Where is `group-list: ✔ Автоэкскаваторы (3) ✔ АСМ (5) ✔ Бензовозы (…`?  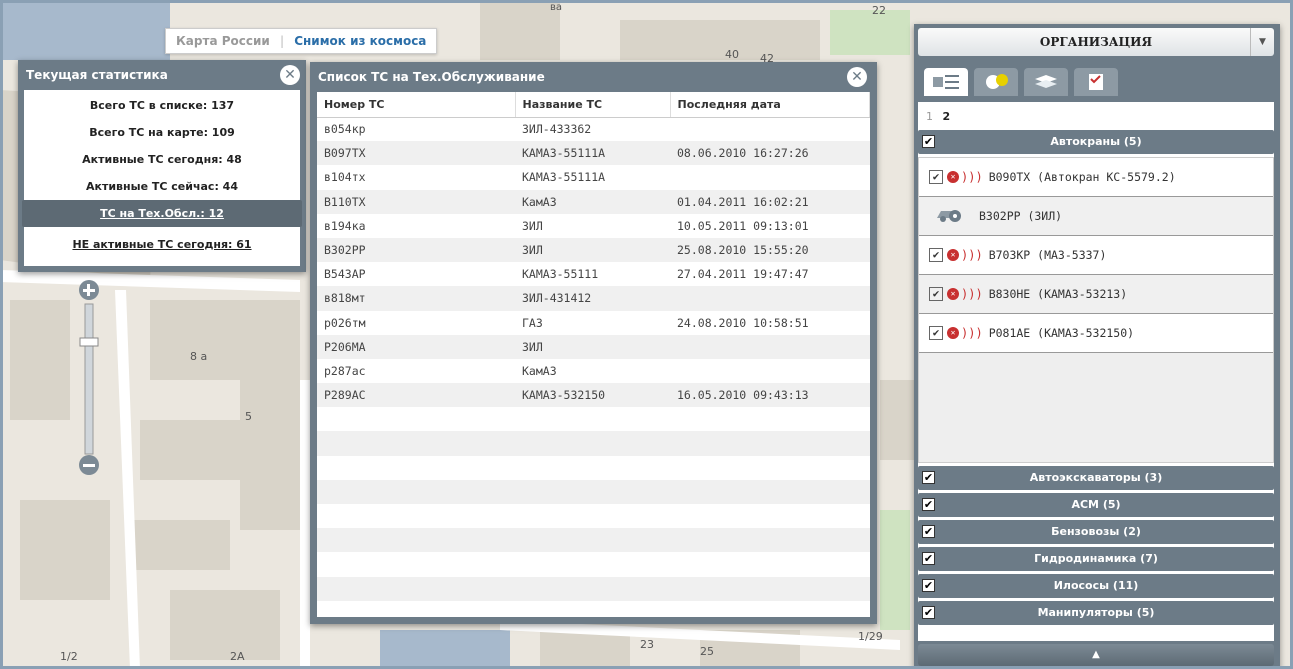
group-list: ✔ Автоэкскаваторы (3) ✔ АСМ (5) ✔ Бензовозы (… is located at coordinates (1096, 545).